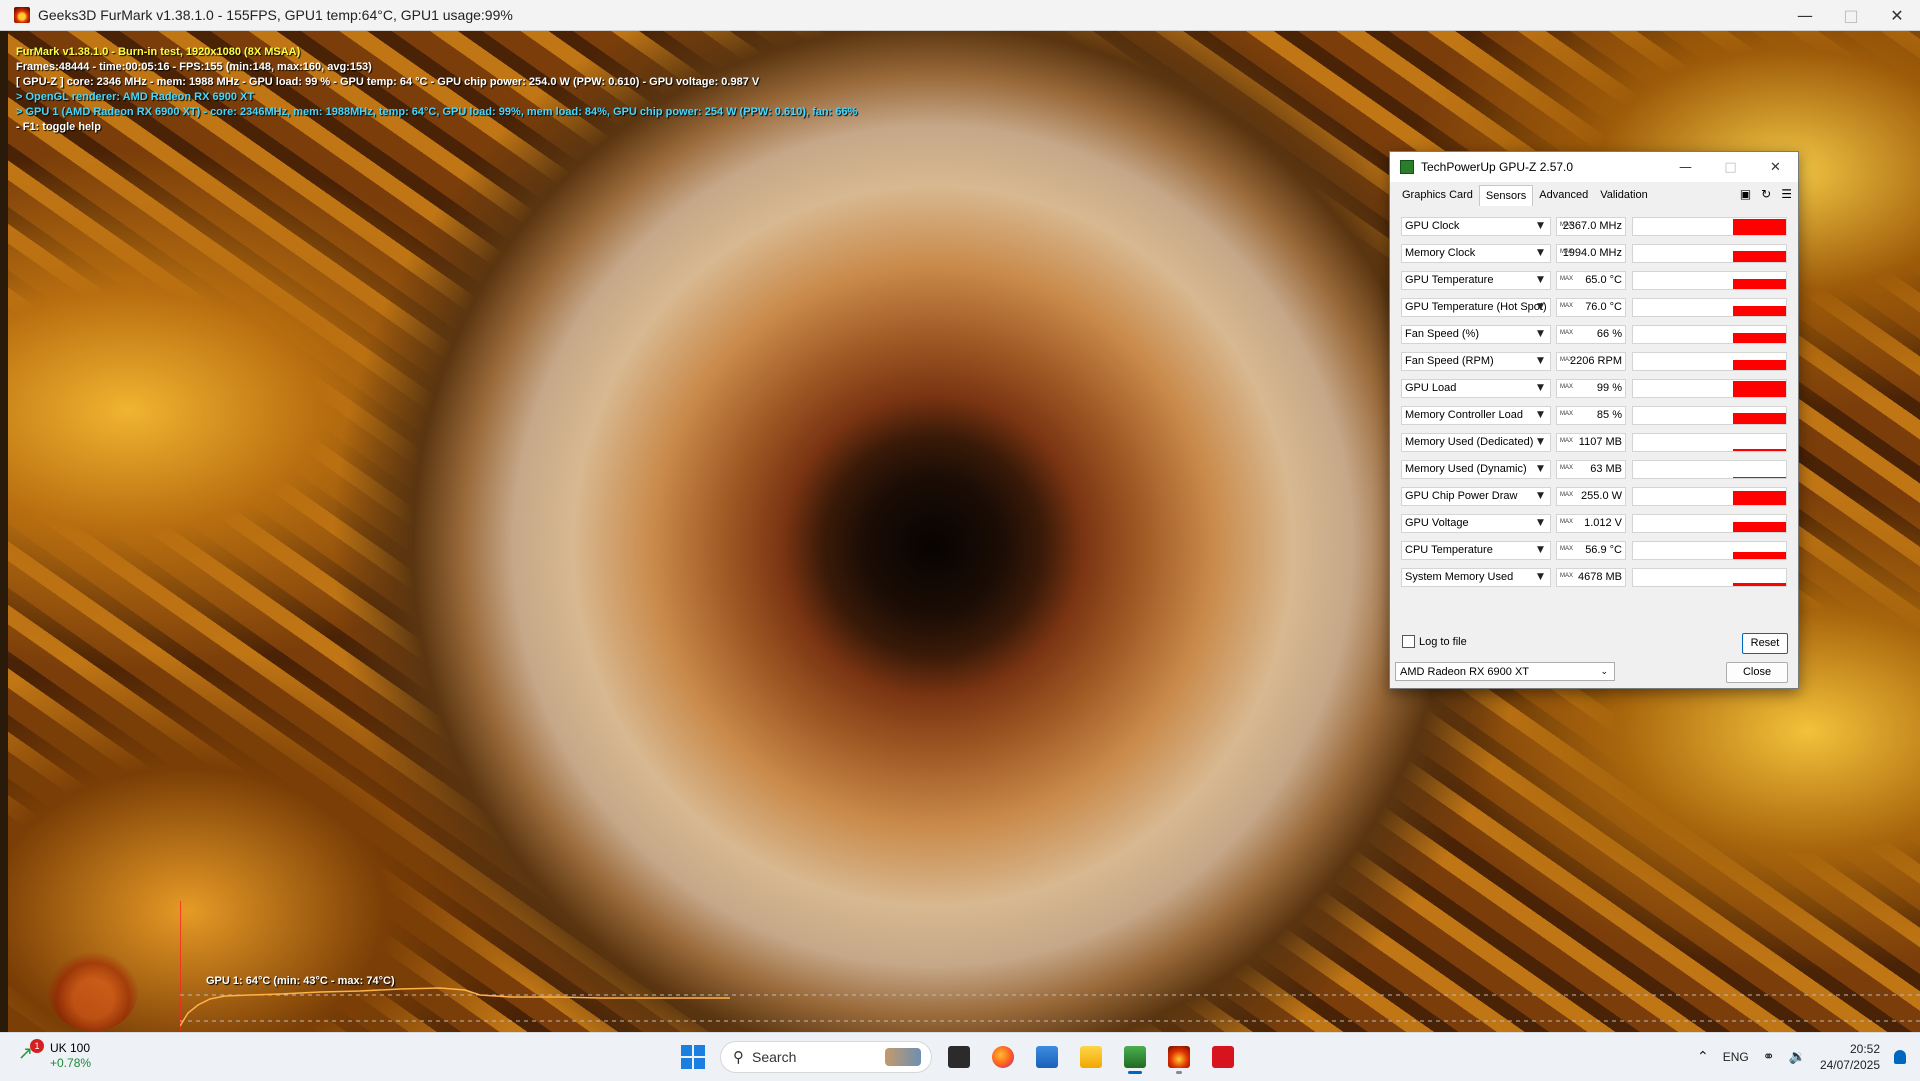 The width and height of the screenshot is (1920, 1081). Describe the element at coordinates (1476, 523) in the screenshot. I see `sensor-name-select: GPU Voltage` at that location.